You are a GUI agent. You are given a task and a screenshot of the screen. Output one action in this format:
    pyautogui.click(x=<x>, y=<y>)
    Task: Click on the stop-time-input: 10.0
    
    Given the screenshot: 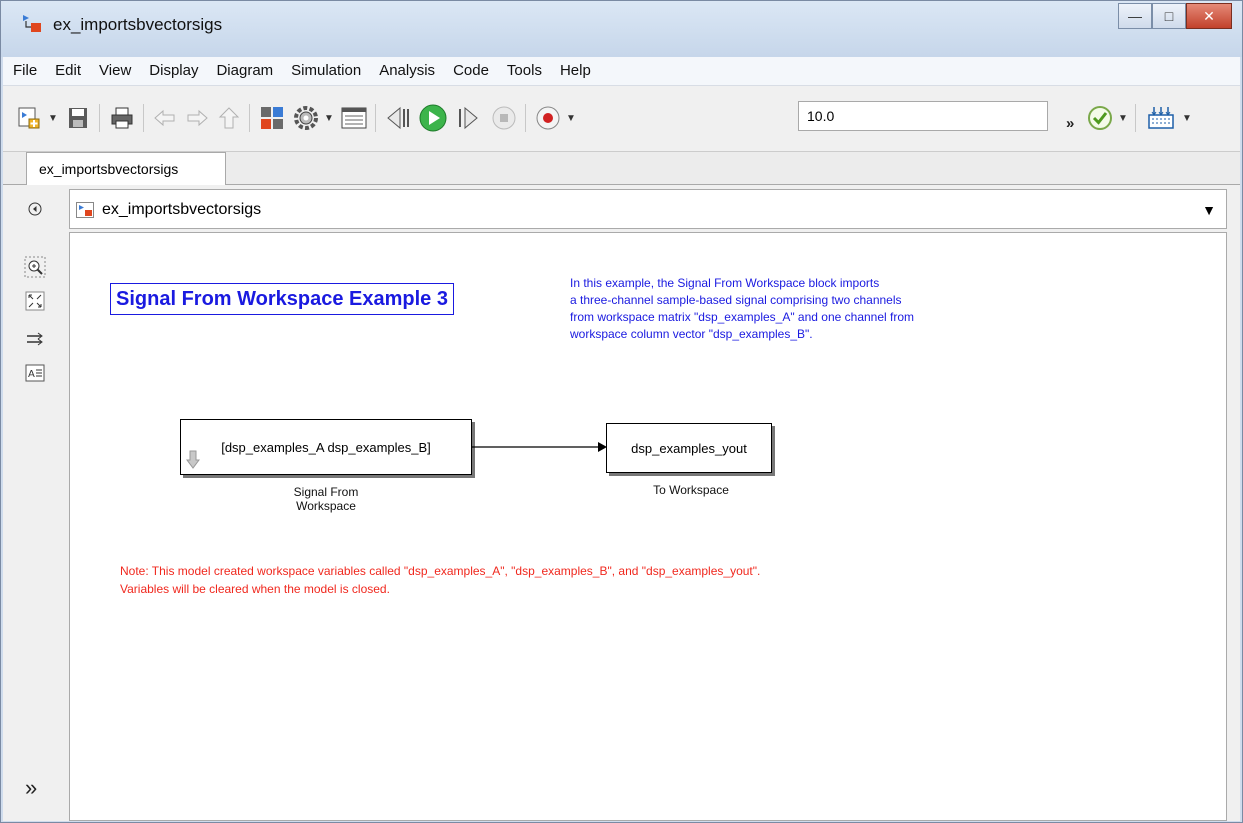 What is the action you would take?
    pyautogui.click(x=923, y=116)
    